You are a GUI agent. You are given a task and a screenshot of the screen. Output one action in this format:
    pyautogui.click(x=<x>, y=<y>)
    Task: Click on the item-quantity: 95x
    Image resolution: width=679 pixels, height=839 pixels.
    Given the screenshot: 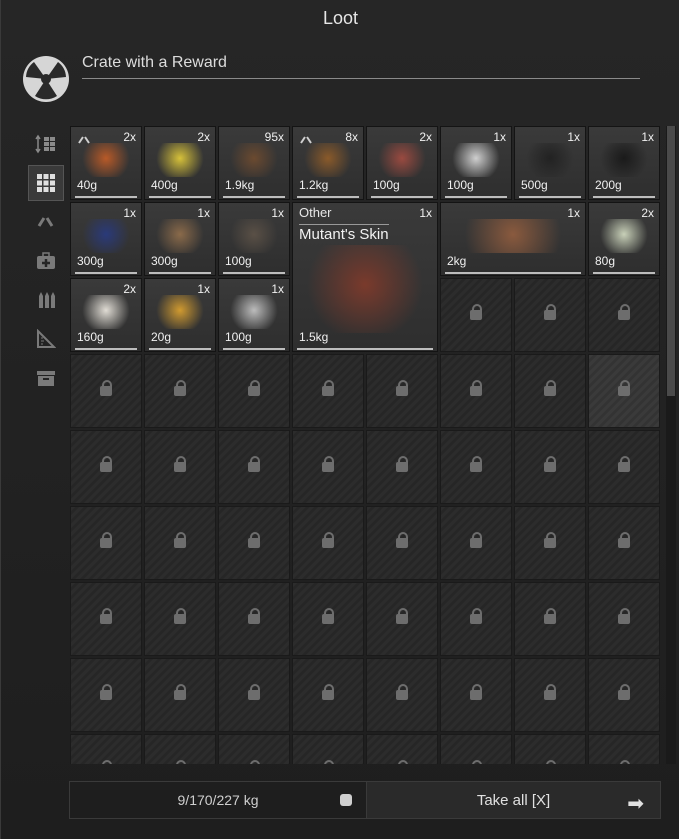 What is the action you would take?
    pyautogui.click(x=274, y=137)
    